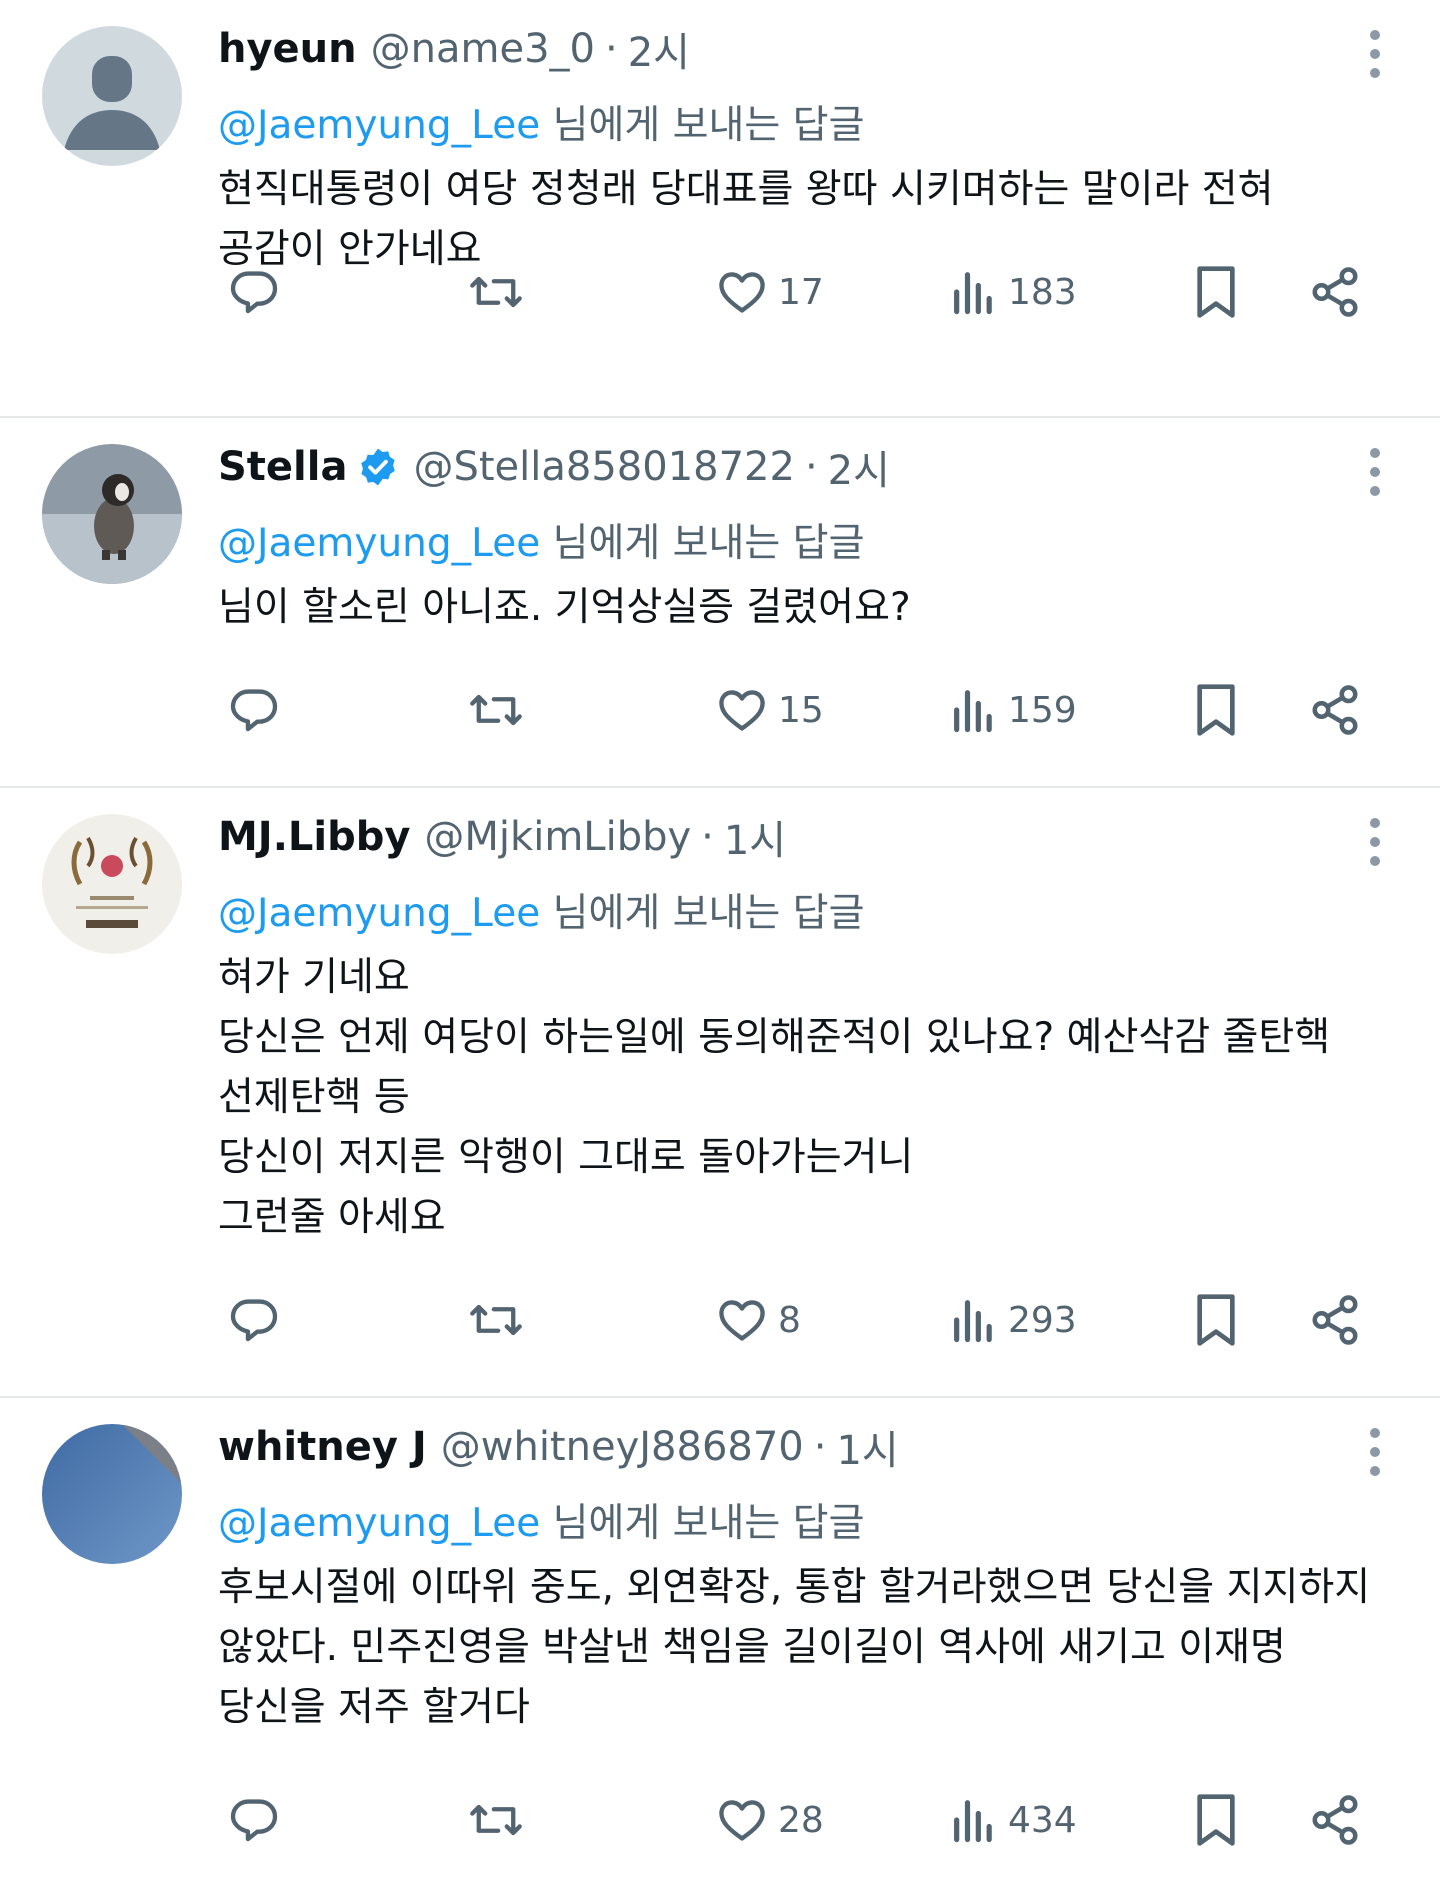  What do you see at coordinates (1042, 1320) in the screenshot?
I see `view-count: 293` at bounding box center [1042, 1320].